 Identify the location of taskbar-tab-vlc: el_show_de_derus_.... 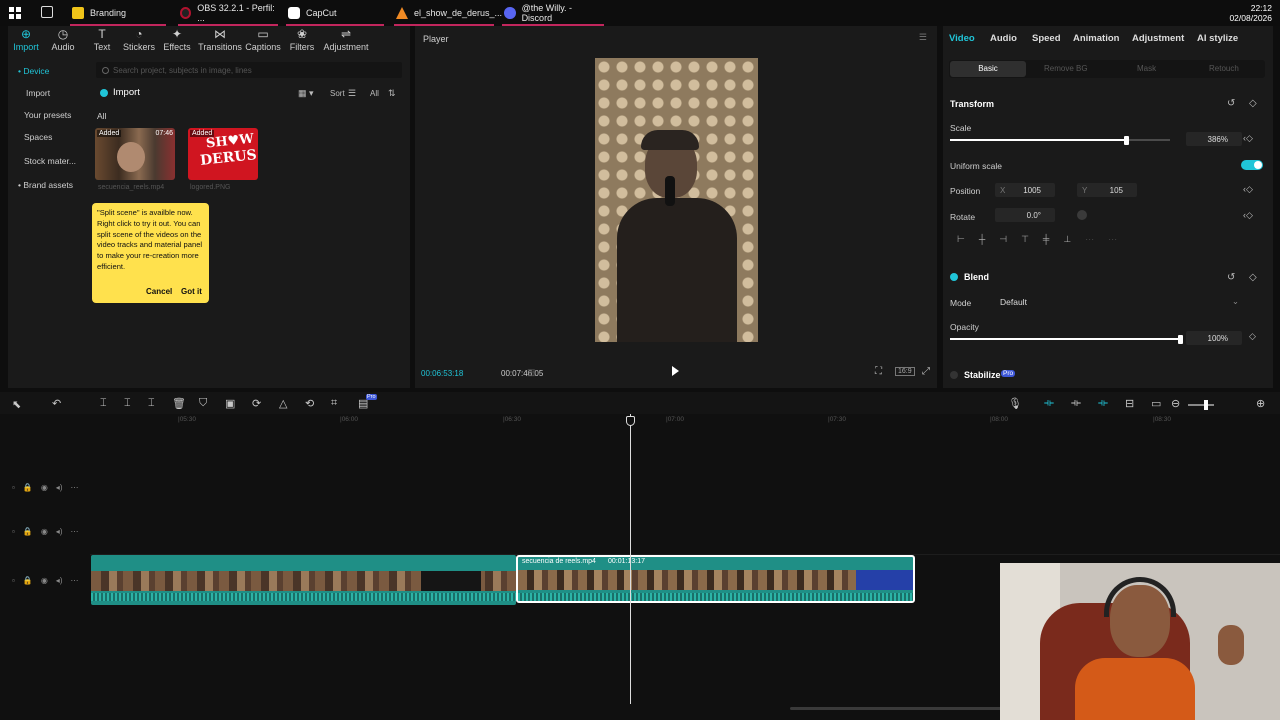
(446, 13).